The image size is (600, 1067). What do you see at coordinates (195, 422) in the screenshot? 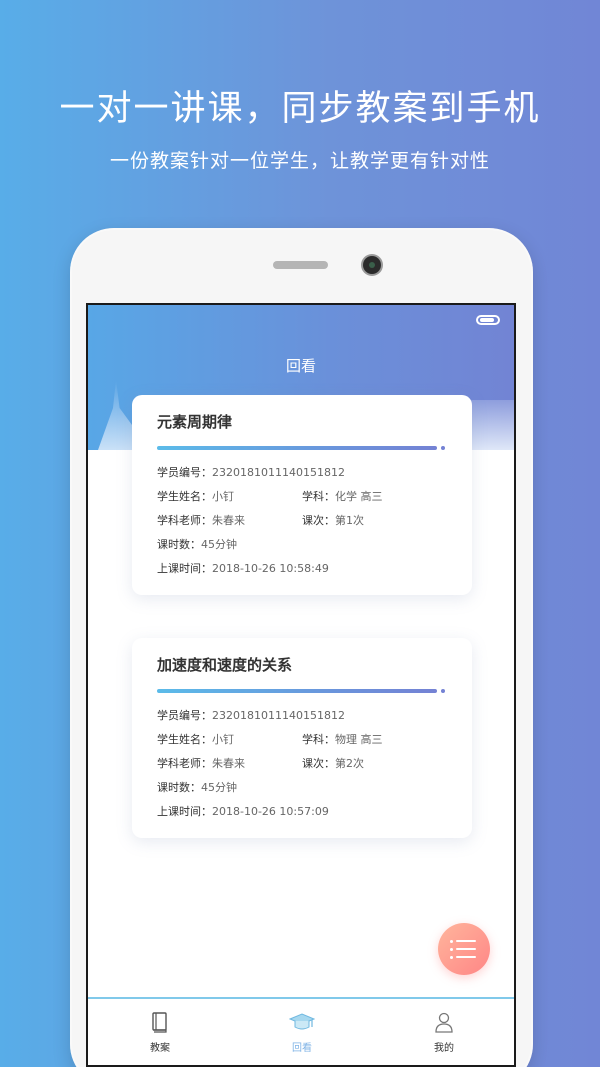
I see `lesson-title: 元素周期律` at bounding box center [195, 422].